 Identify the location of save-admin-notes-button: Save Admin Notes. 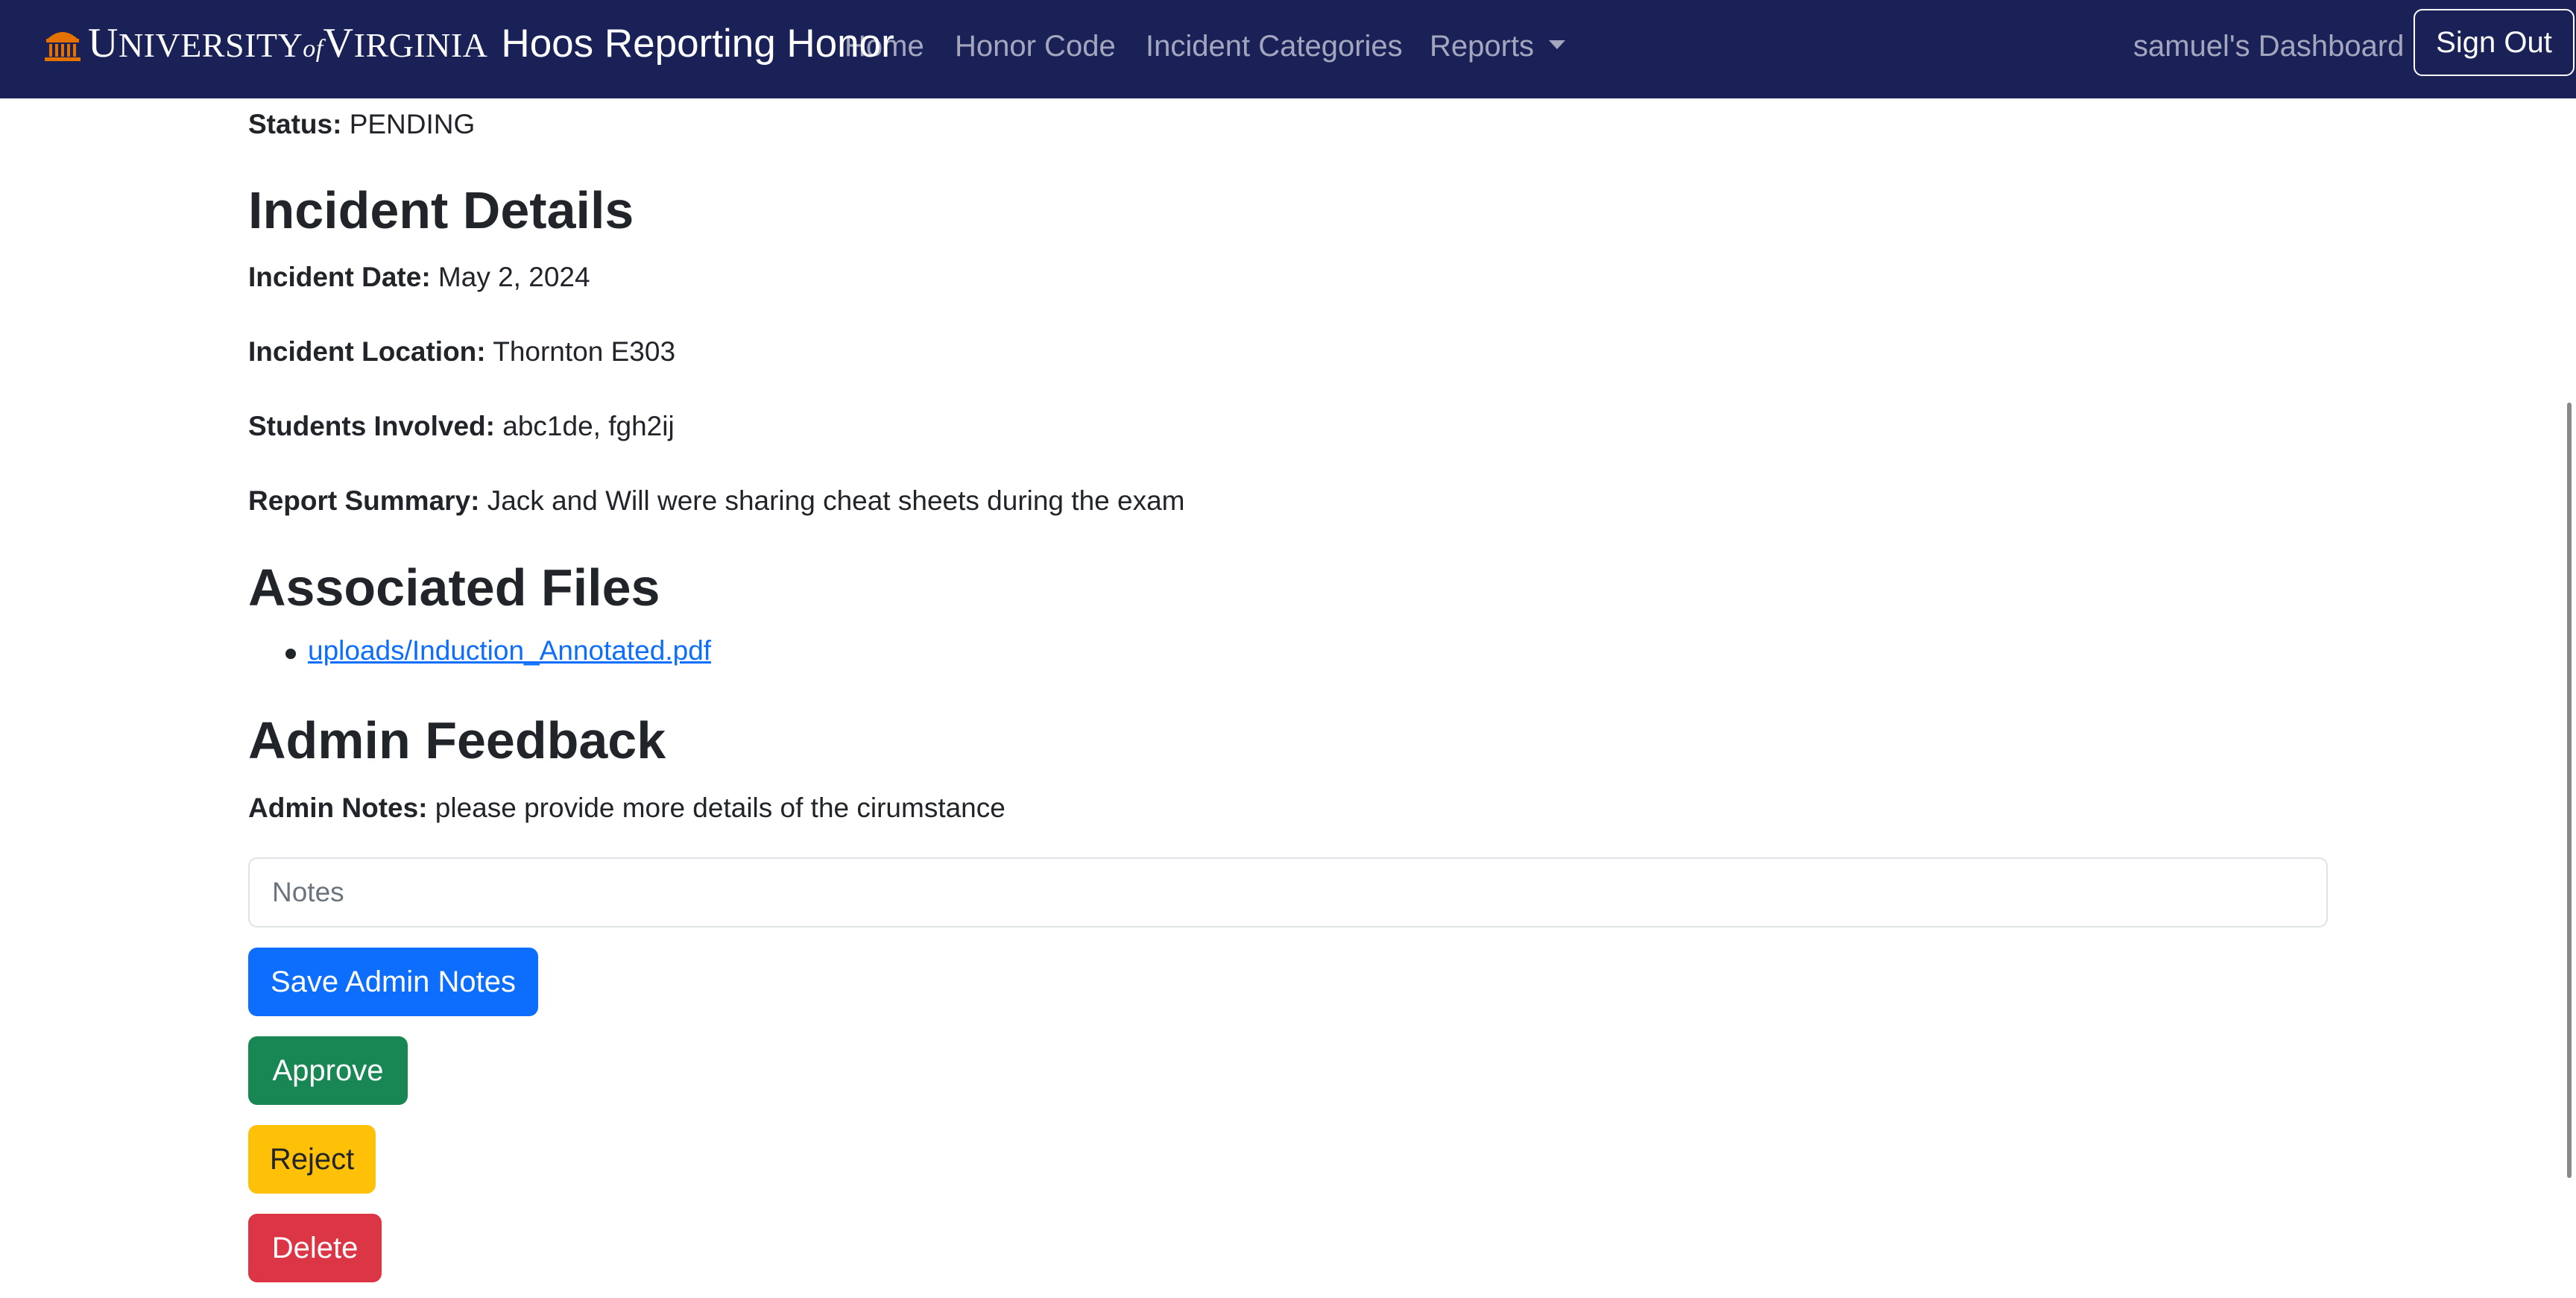
(393, 982).